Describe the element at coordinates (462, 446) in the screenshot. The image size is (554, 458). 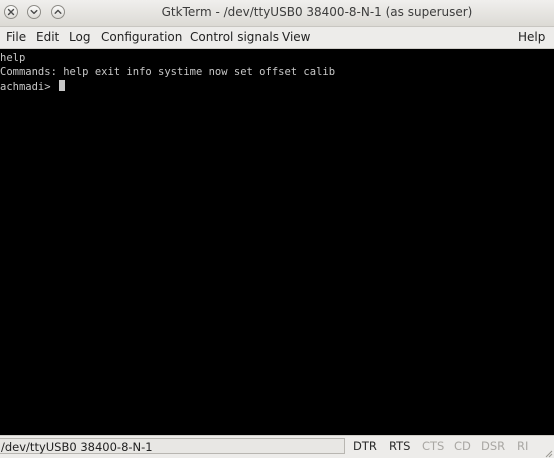
I see `signal-cd: CD` at that location.